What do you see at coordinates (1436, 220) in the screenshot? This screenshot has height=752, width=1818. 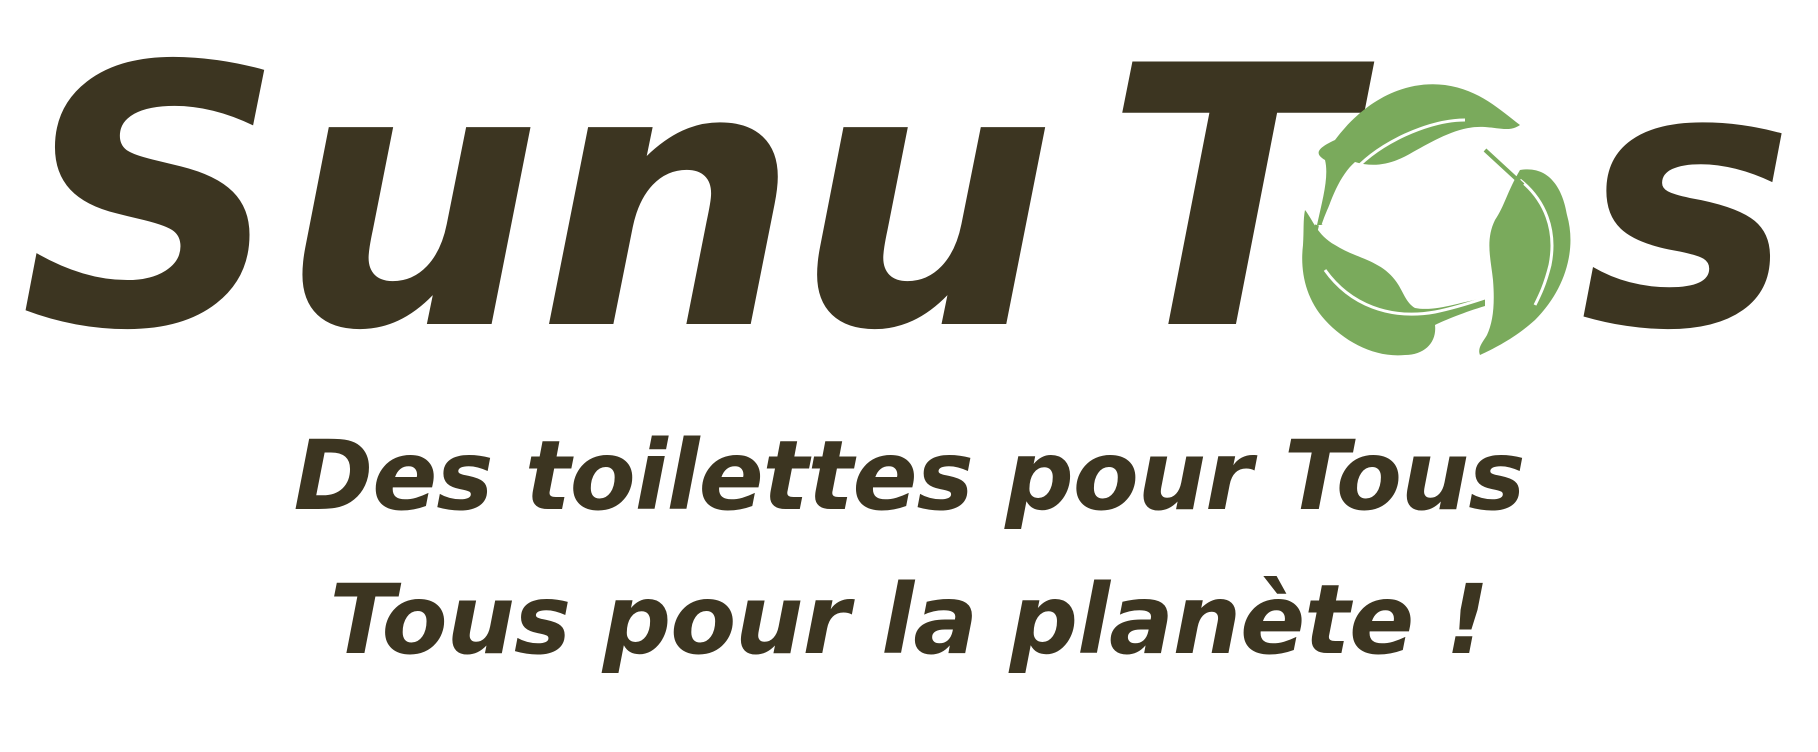 I see `recycle-leaves-icon` at bounding box center [1436, 220].